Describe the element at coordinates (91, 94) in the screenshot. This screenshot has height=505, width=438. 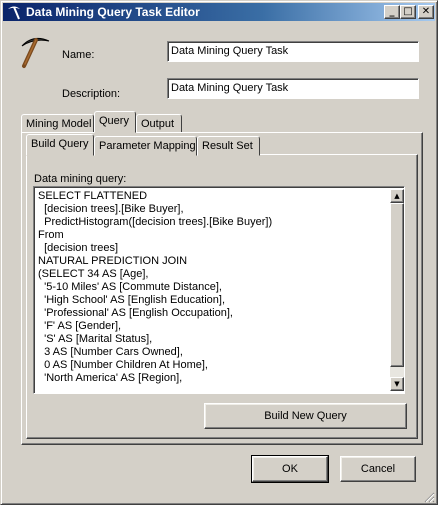
I see `description-label: Description:` at that location.